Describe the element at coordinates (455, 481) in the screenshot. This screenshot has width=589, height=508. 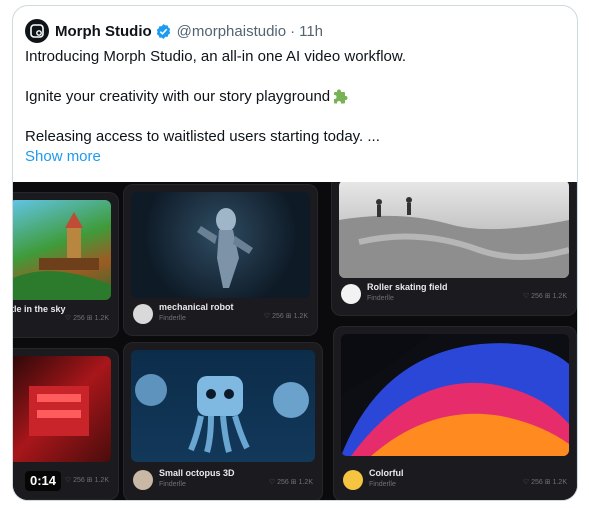
I see `tile-meta: Colorful Finderlle ♡ 256 ⊞ 1.2K` at that location.